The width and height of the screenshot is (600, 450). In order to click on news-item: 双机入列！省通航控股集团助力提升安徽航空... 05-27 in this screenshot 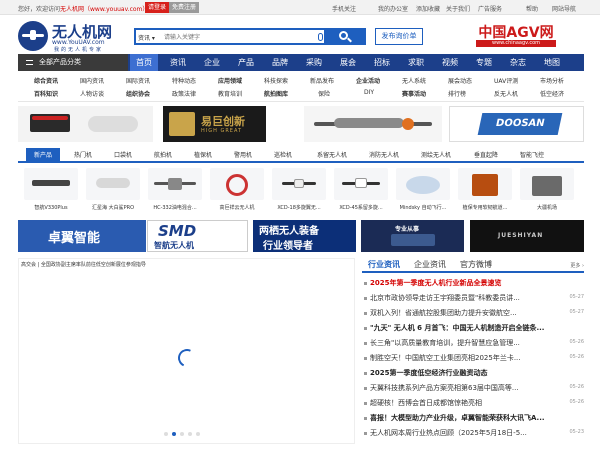, I will do `click(473, 313)`.